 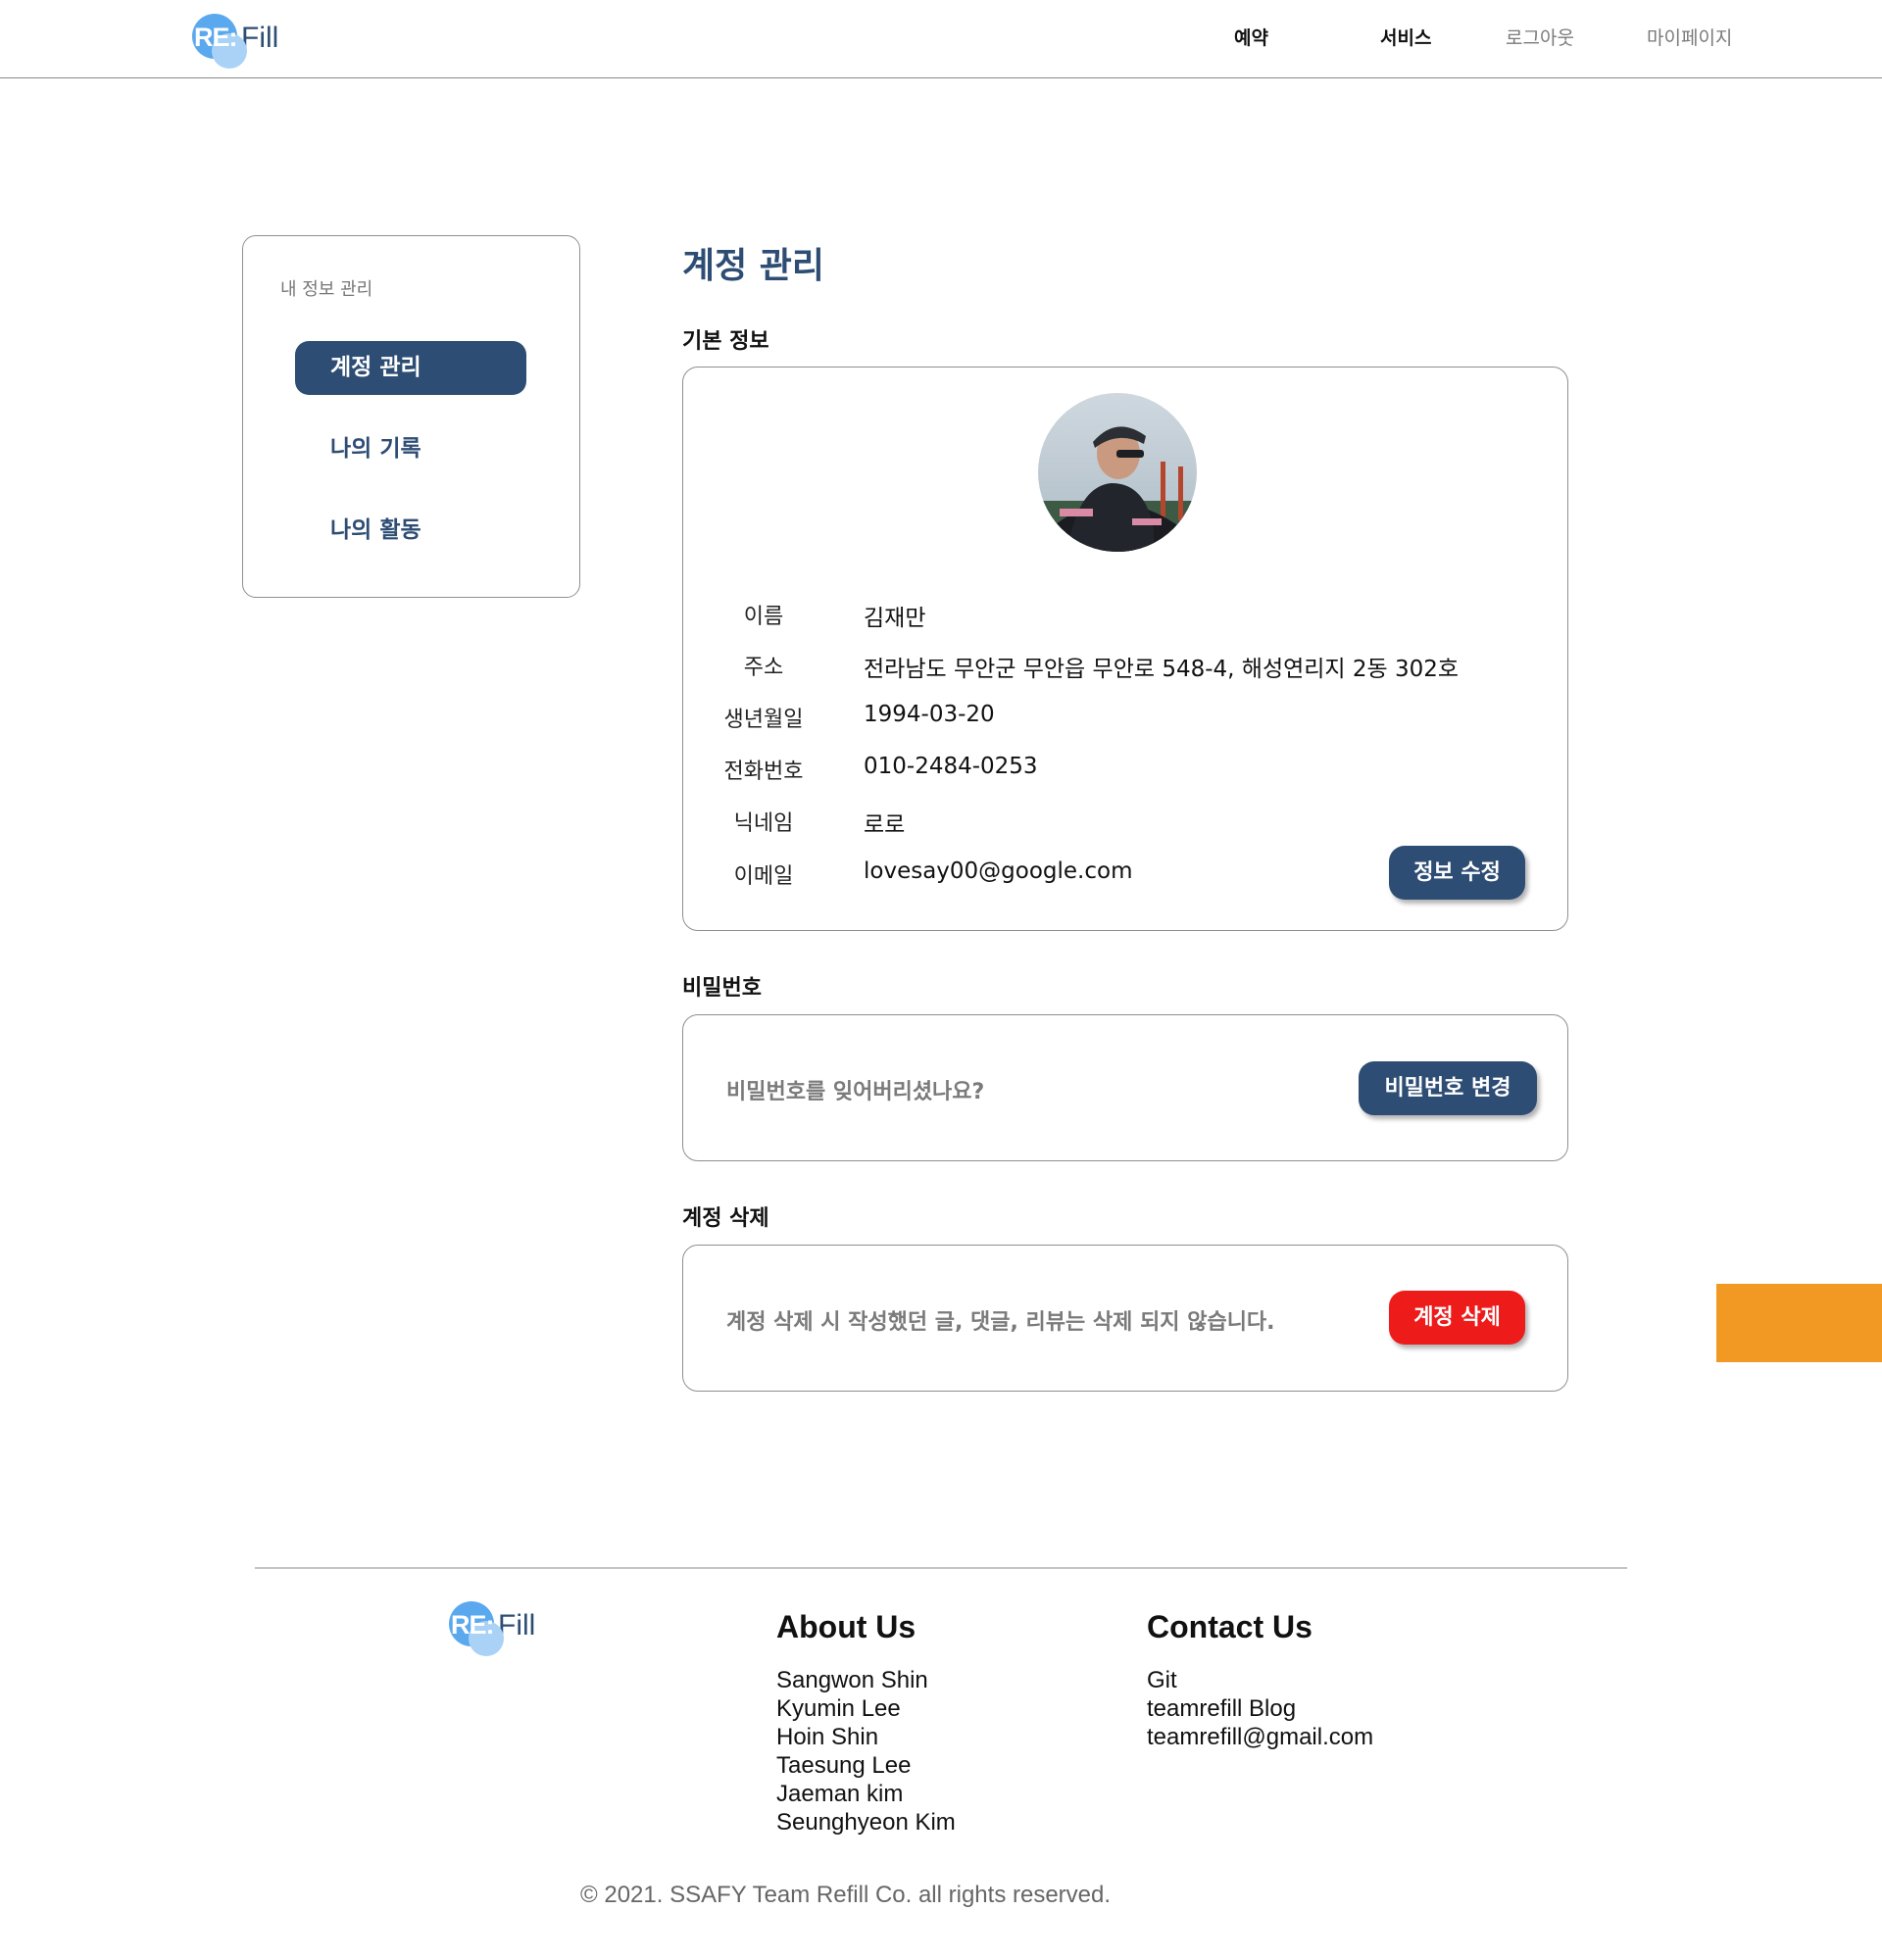 What do you see at coordinates (411, 416) in the screenshot?
I see `sidebar-menu: 내 정보 관리 계정 관리 나의 기록 나의 활동` at bounding box center [411, 416].